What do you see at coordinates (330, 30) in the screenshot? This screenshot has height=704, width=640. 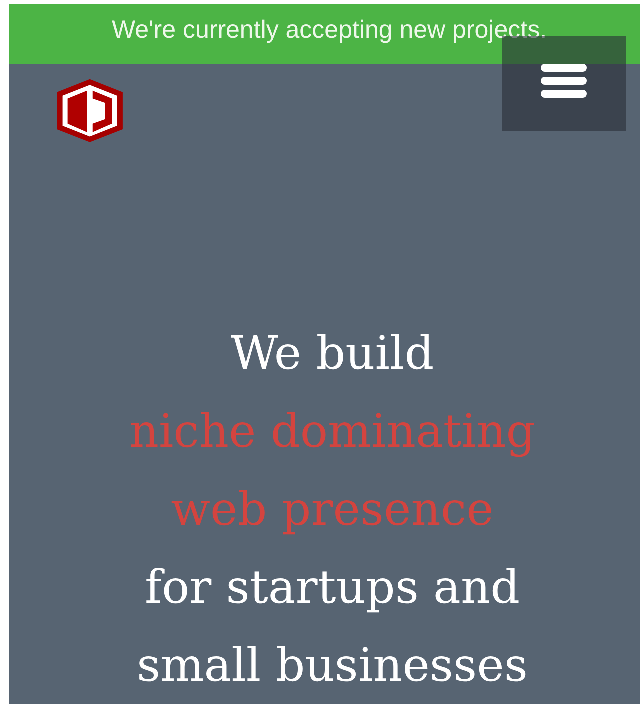 I see `announcement-text: We're currently accepting new projects.` at bounding box center [330, 30].